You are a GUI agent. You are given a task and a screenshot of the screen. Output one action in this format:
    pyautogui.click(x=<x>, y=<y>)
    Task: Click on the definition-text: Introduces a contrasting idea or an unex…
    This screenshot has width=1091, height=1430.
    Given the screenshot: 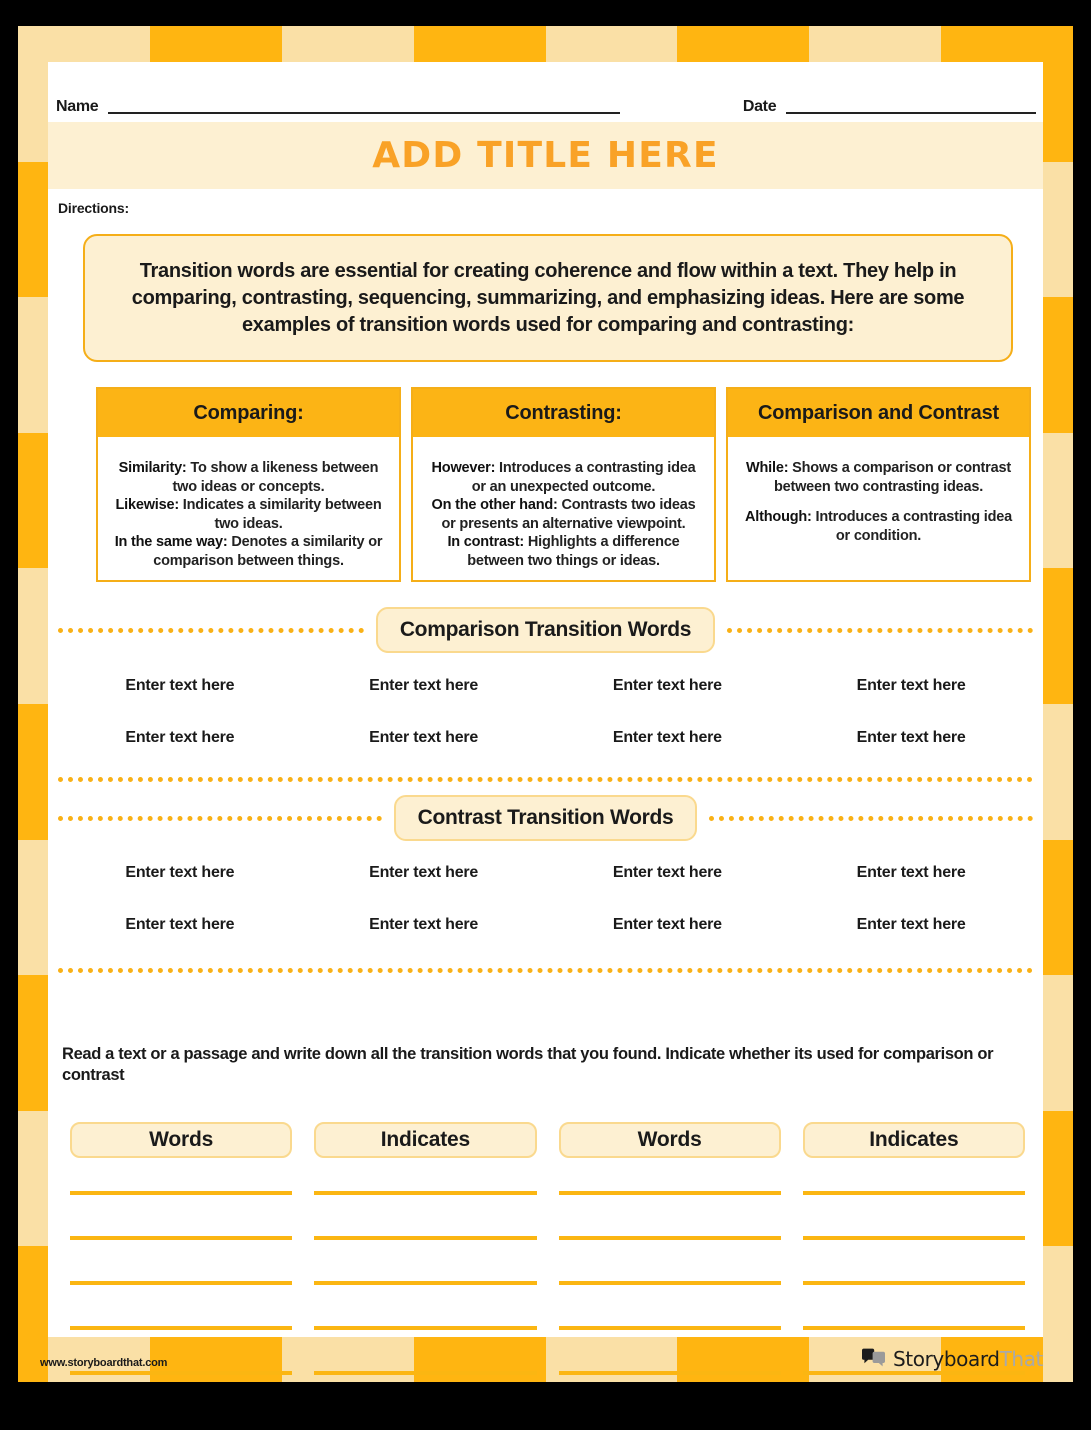 What is the action you would take?
    pyautogui.click(x=583, y=477)
    